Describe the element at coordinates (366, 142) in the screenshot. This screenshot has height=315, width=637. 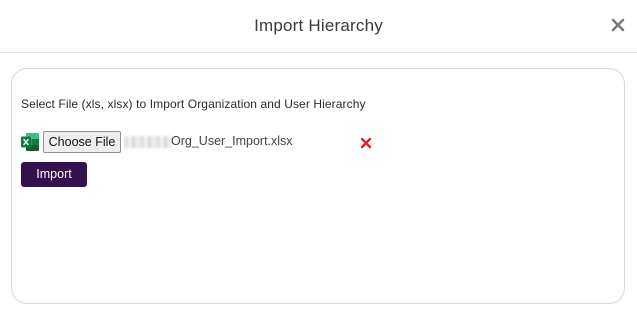
I see `remove-file-icon` at that location.